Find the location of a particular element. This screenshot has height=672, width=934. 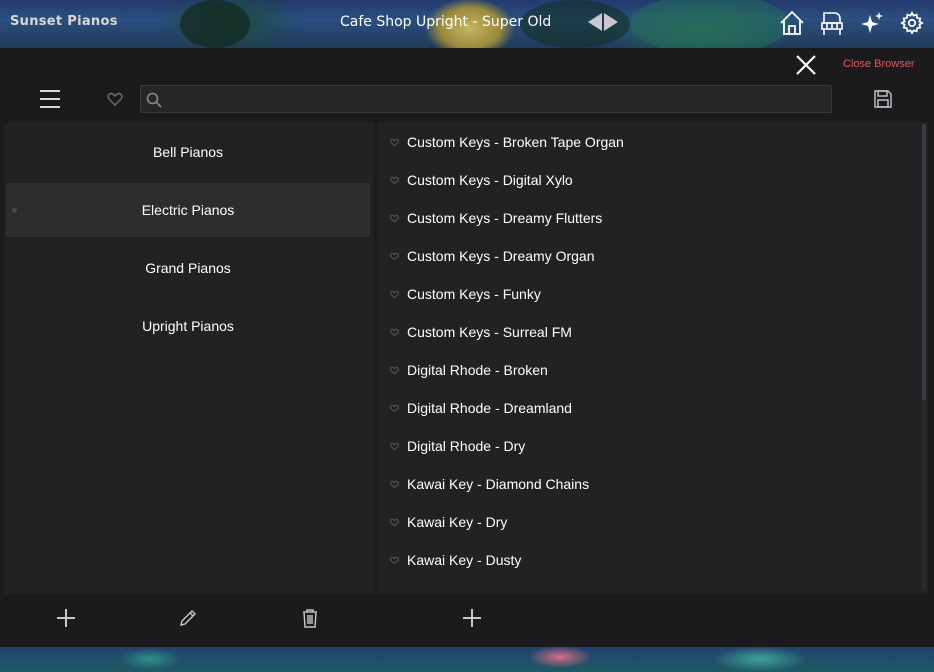

search-input is located at coordinates (495, 99).